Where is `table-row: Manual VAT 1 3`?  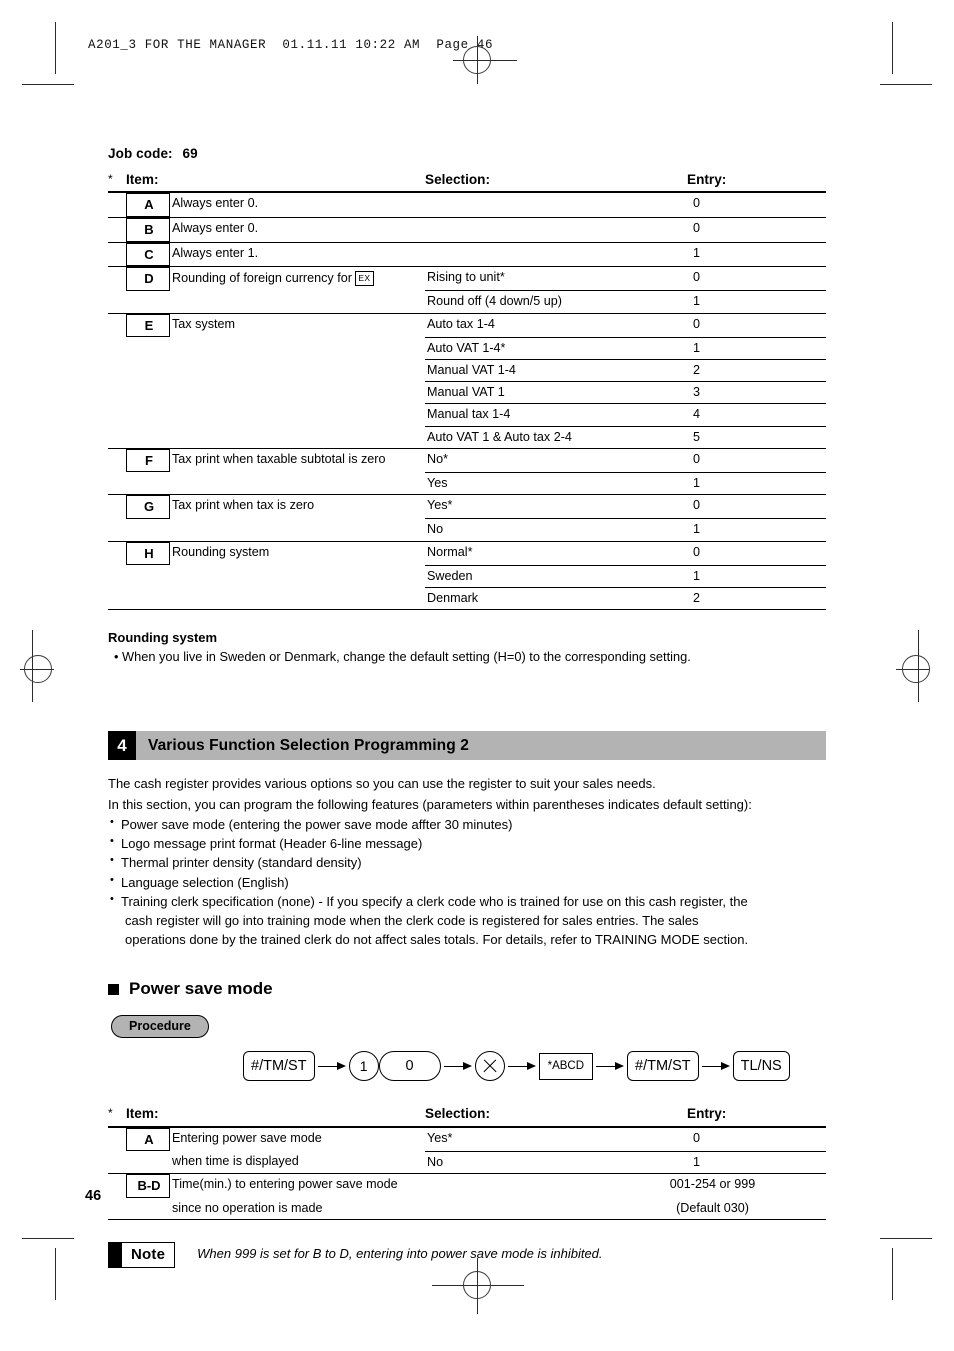 table-row: Manual VAT 1 3 is located at coordinates (467, 392).